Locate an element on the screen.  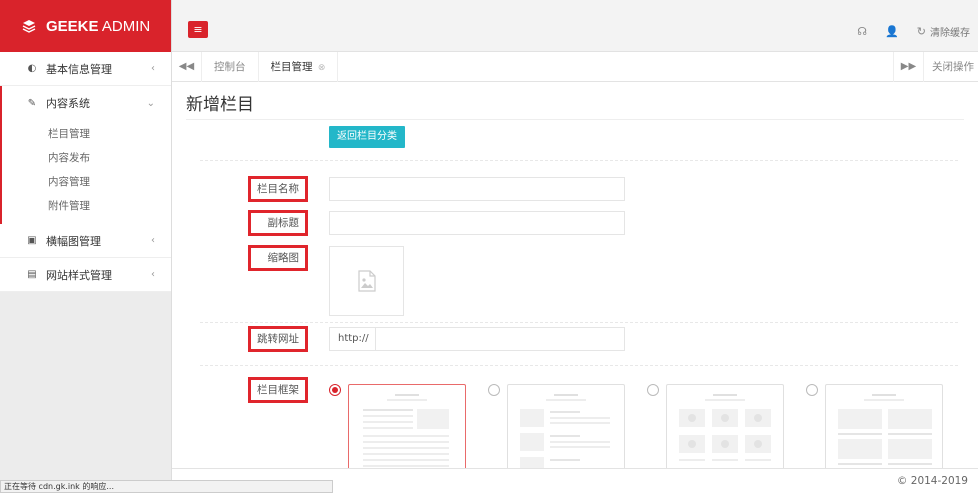
subtitle-label: 副标题 is located at coordinates (278, 223).